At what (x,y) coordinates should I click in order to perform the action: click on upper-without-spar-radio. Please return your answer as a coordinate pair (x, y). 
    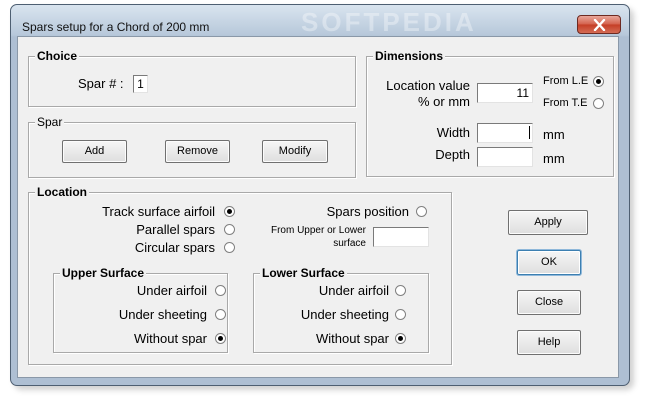
    Looking at the image, I should click on (220, 338).